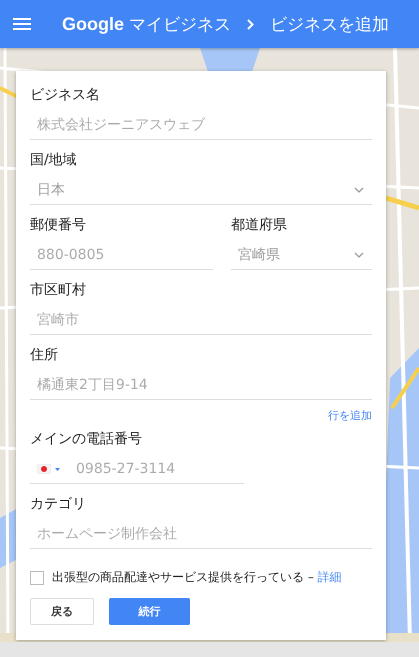  What do you see at coordinates (201, 190) in the screenshot?
I see `select-field: 日本` at bounding box center [201, 190].